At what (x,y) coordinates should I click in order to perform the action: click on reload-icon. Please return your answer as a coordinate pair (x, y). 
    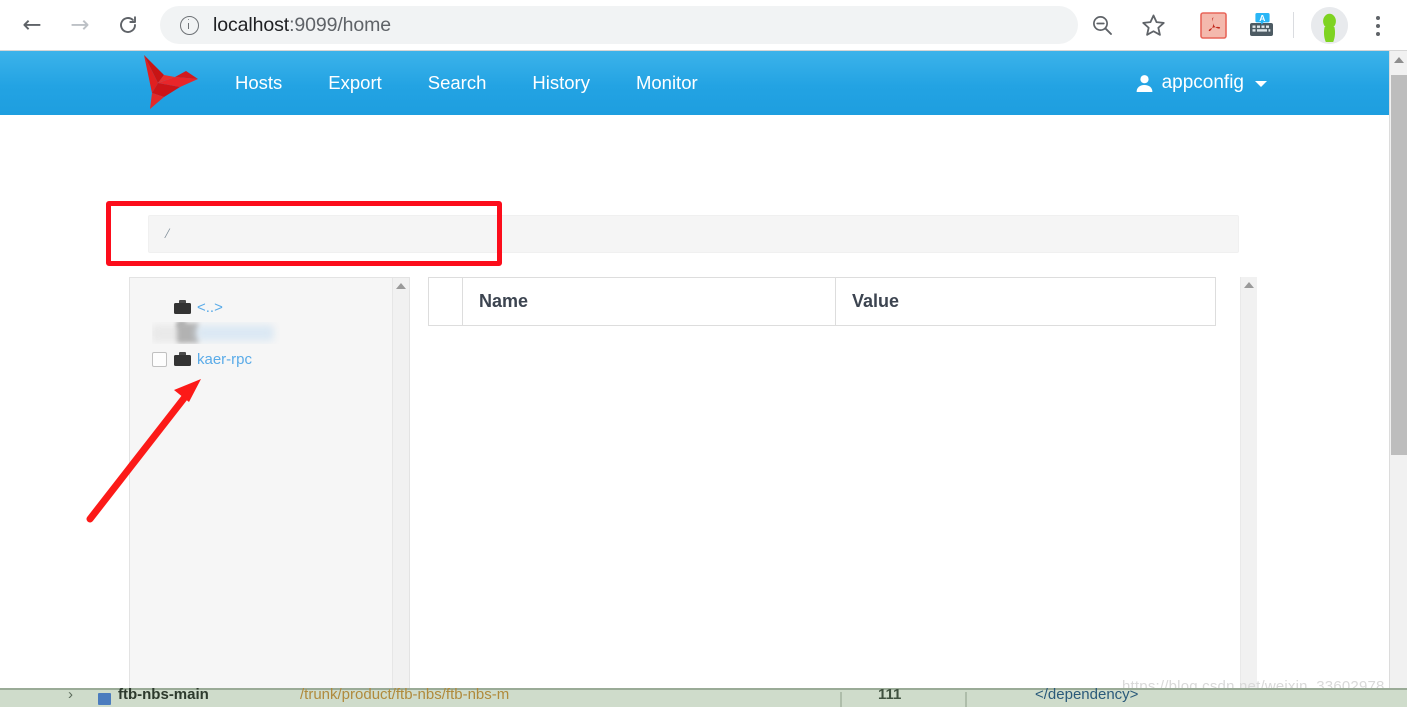
    Looking at the image, I should click on (128, 24).